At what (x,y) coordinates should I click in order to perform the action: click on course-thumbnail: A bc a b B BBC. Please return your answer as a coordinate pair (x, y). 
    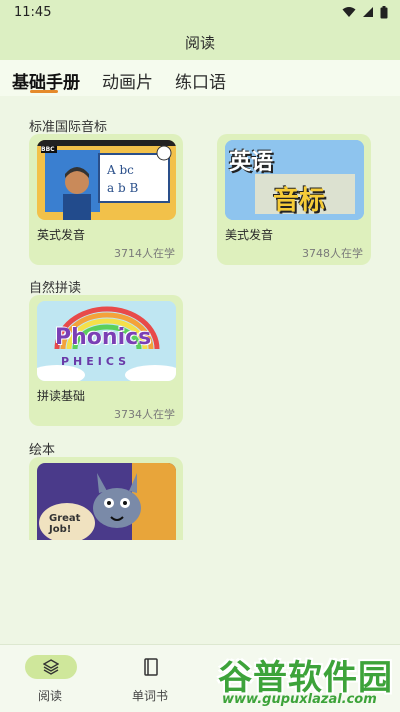
    Looking at the image, I should click on (106, 180).